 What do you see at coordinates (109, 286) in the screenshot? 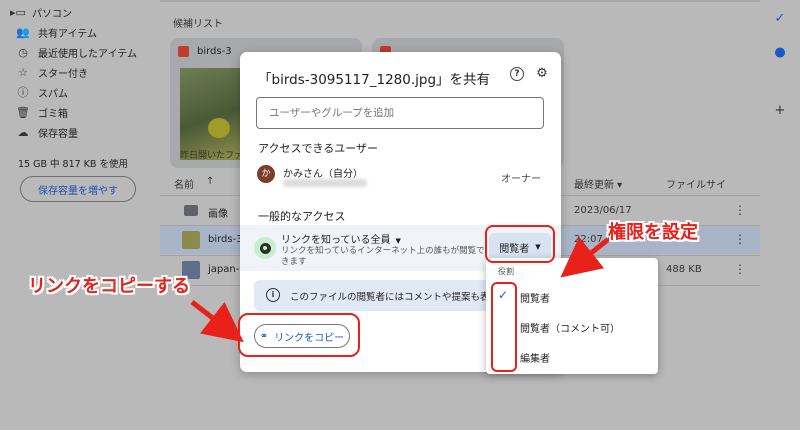
I see `annotation-copy-link: リンクをコピーする` at bounding box center [109, 286].